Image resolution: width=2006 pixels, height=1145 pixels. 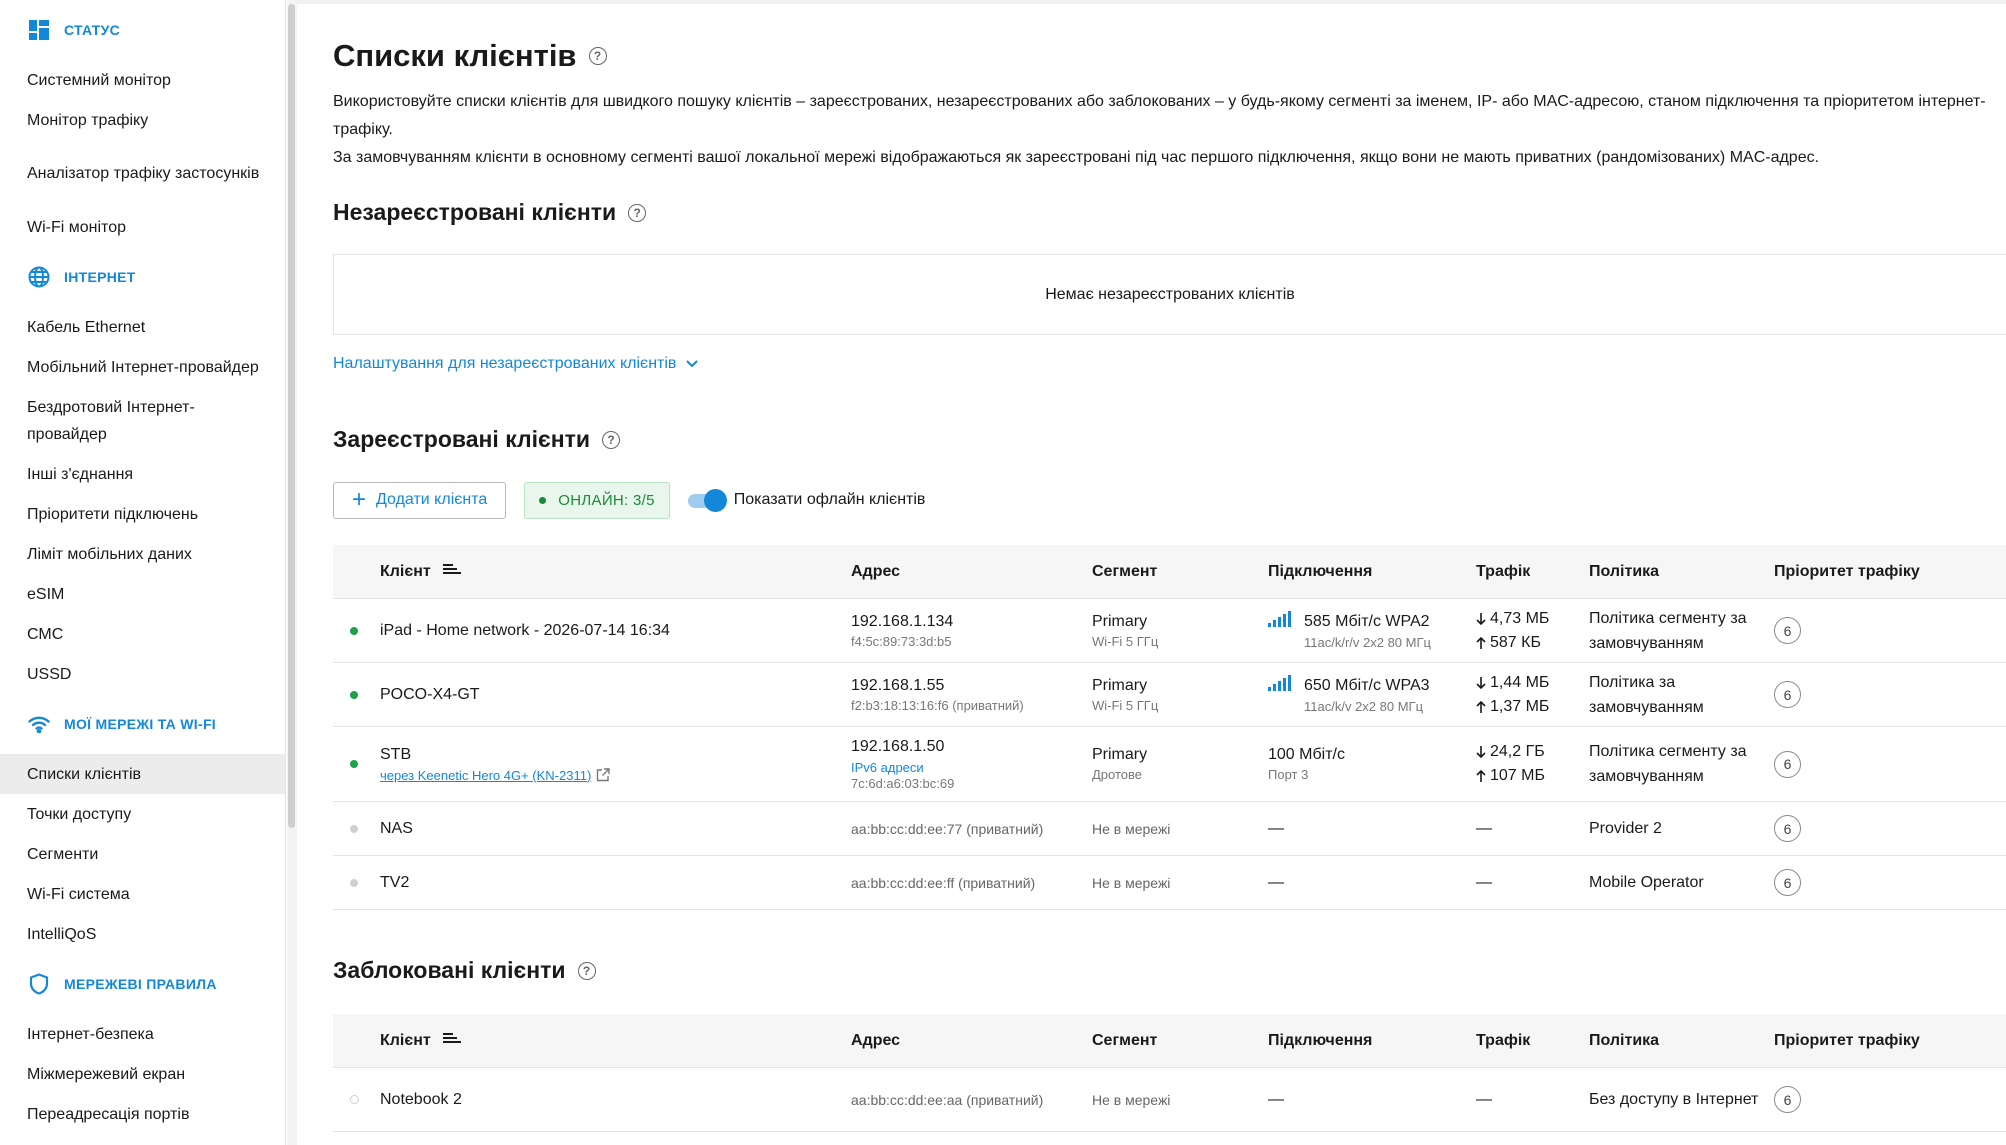 What do you see at coordinates (142, 634) in the screenshot?
I see `sidebar-item-sms: СМС` at bounding box center [142, 634].